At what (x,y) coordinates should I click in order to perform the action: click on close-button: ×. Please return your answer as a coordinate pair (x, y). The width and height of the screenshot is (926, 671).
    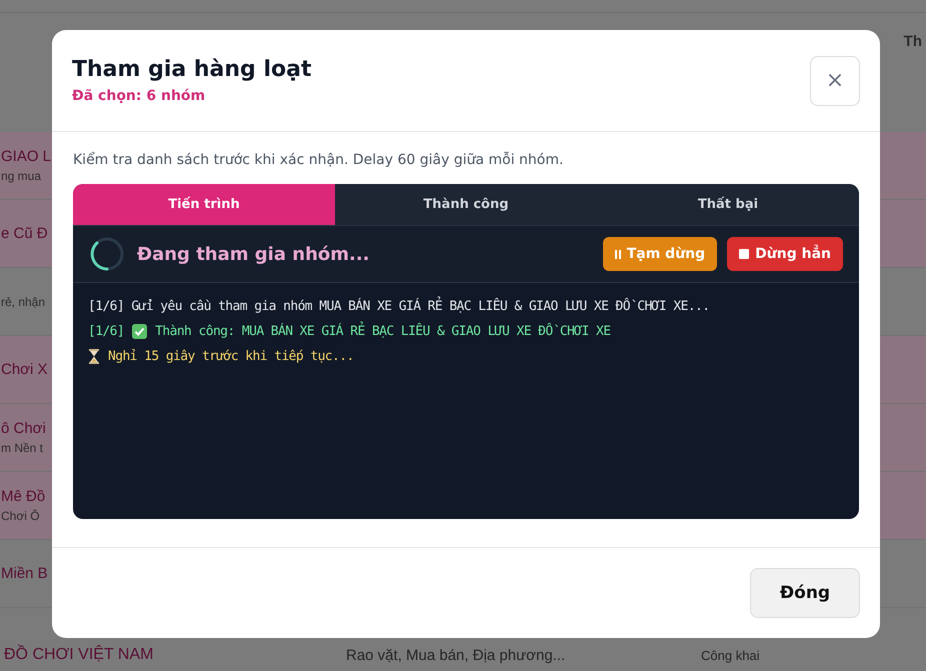
    Looking at the image, I should click on (835, 81).